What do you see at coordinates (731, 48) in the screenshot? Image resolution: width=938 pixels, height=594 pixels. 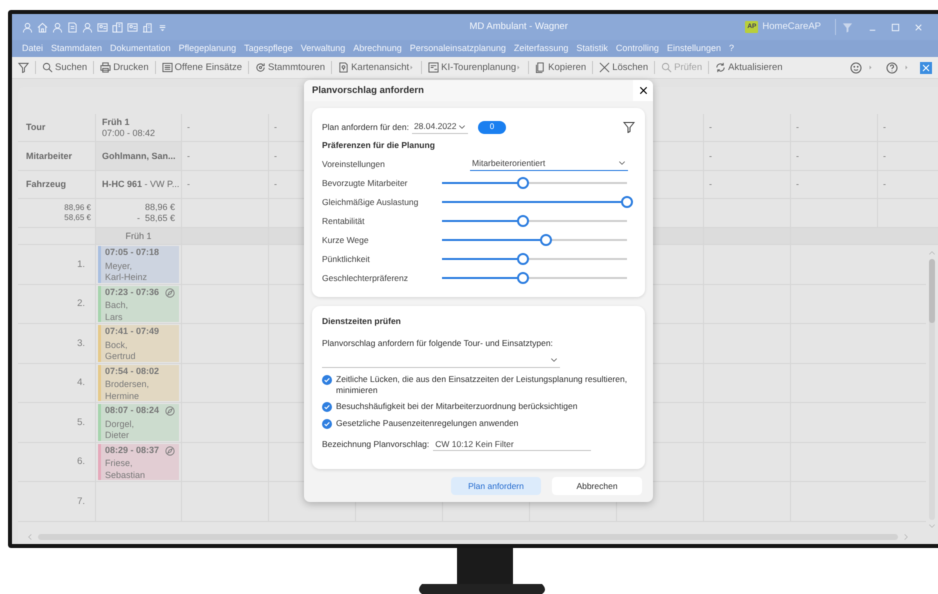 I see `menu-item: ?` at bounding box center [731, 48].